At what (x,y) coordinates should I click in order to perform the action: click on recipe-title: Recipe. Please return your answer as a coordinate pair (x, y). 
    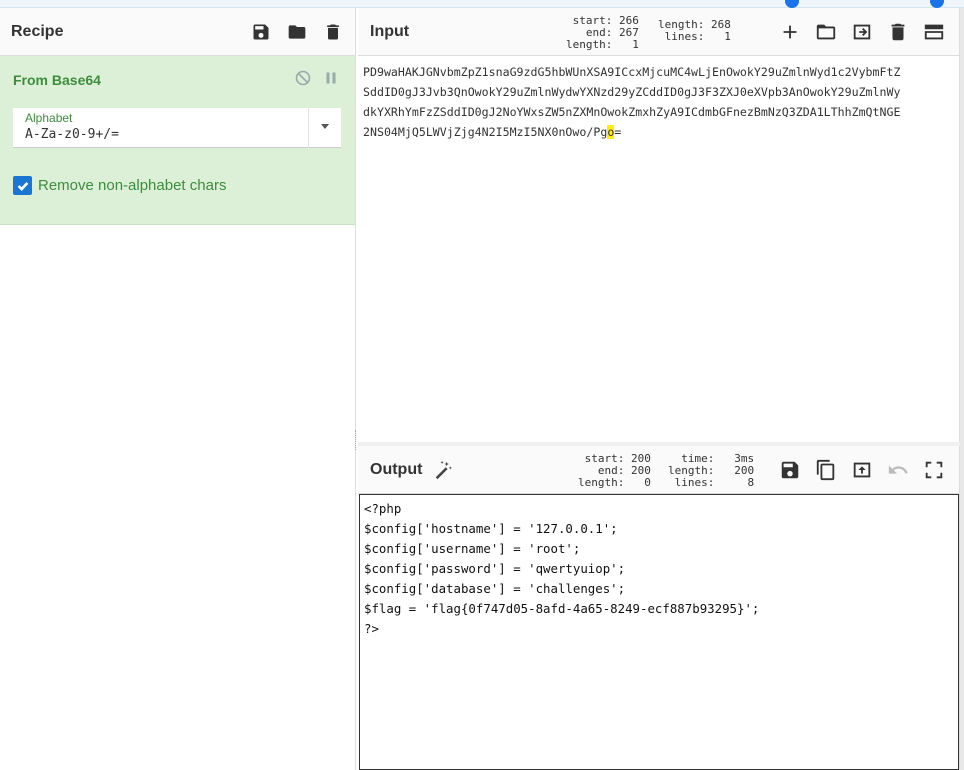
    Looking at the image, I should click on (37, 31).